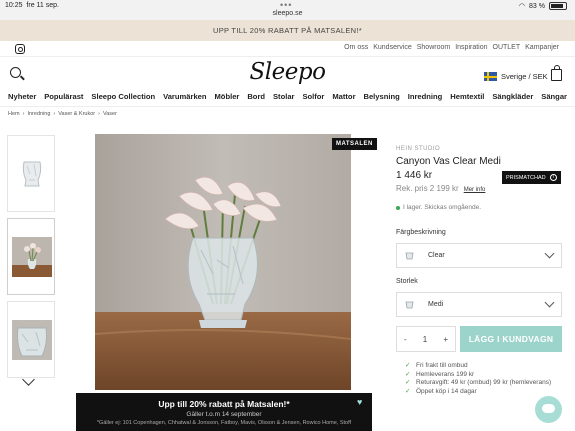 The height and width of the screenshot is (431, 575). What do you see at coordinates (548, 409) in the screenshot?
I see `chat-icon` at bounding box center [548, 409].